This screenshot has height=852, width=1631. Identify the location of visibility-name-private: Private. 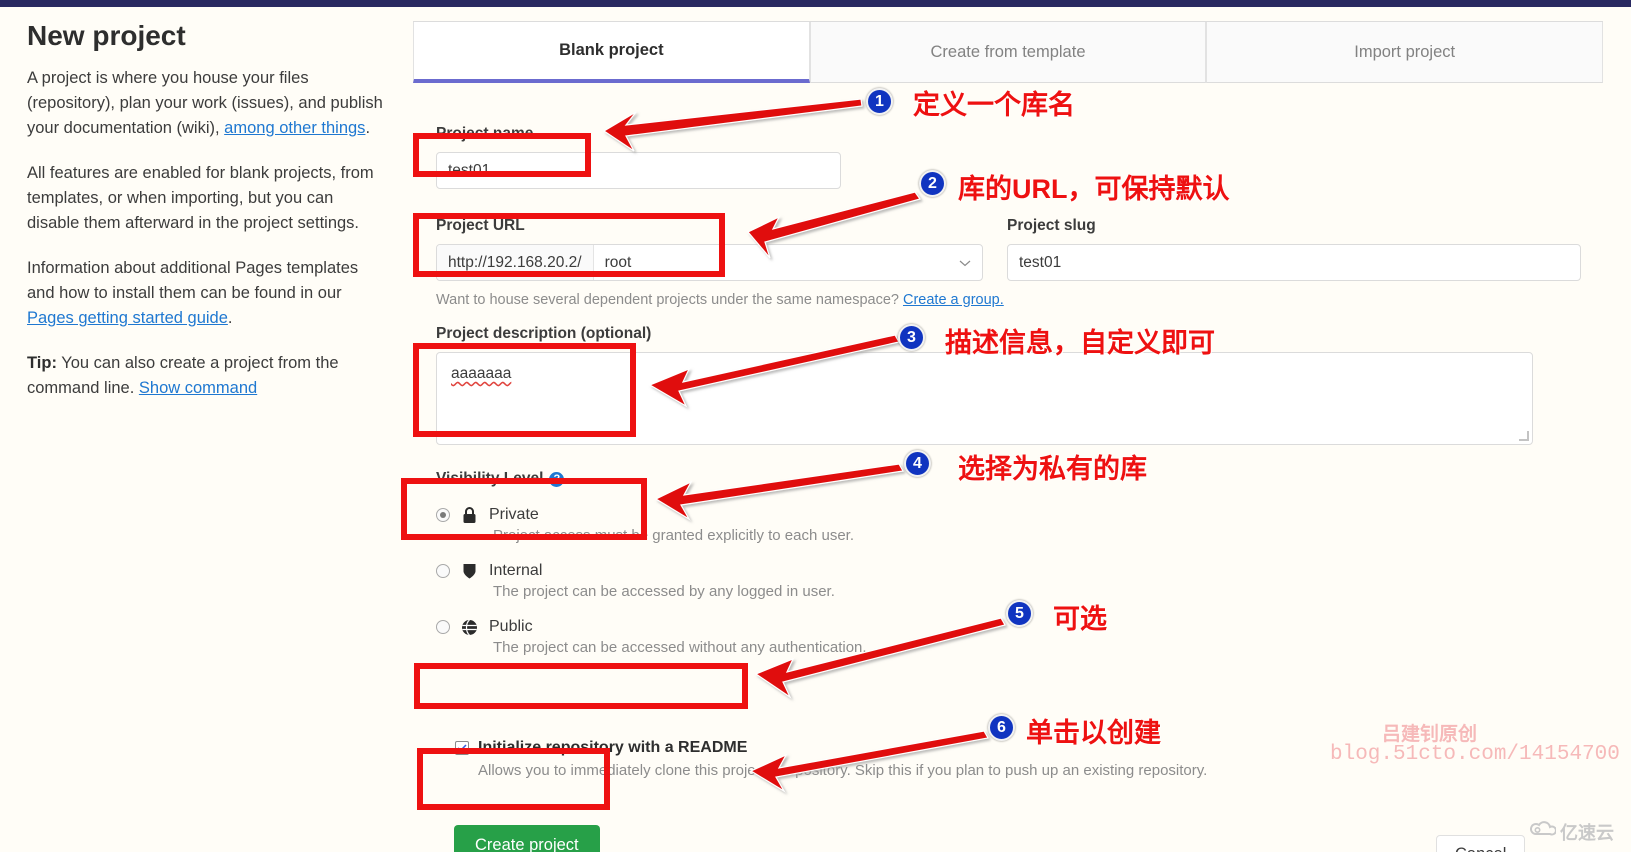
(514, 514).